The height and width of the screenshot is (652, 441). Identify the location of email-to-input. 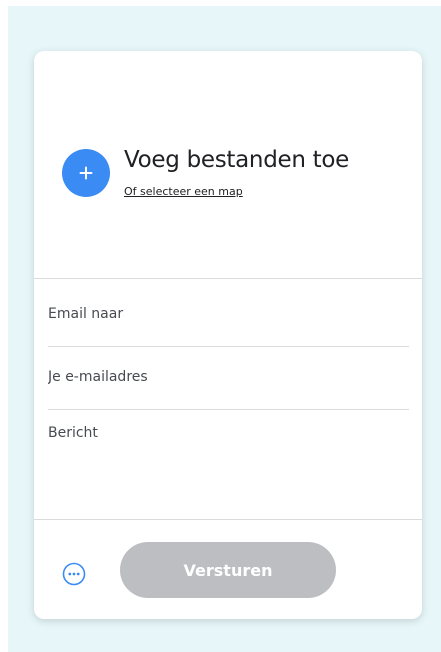
(228, 314).